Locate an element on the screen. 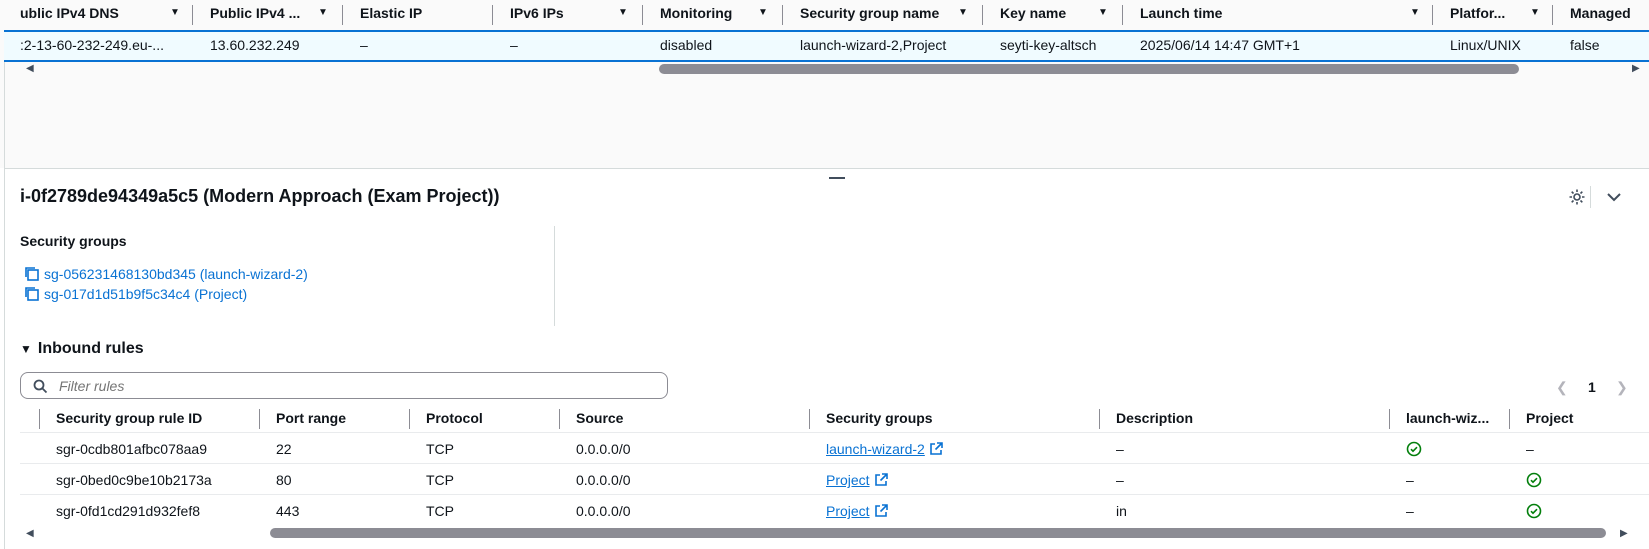 The width and height of the screenshot is (1649, 549). security-groups-label: Security groups is located at coordinates (73, 241).